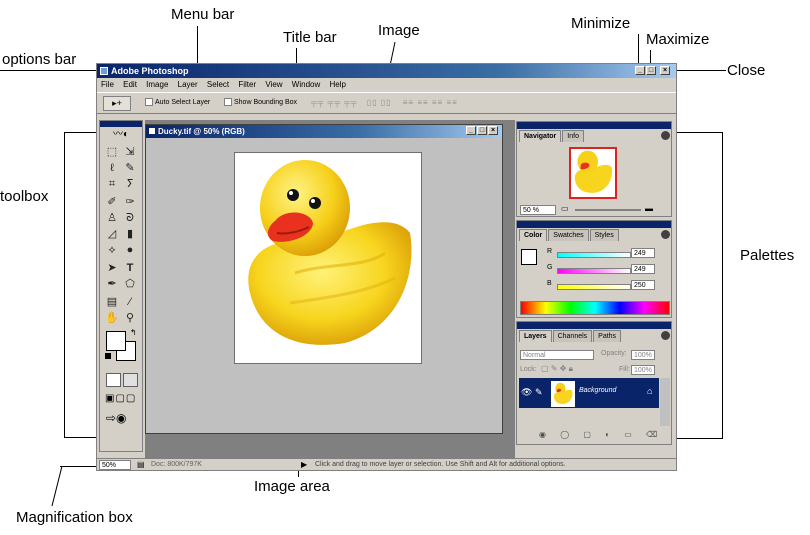 The height and width of the screenshot is (535, 810). Describe the element at coordinates (188, 84) in the screenshot. I see `menu-layer: Layer` at that location.